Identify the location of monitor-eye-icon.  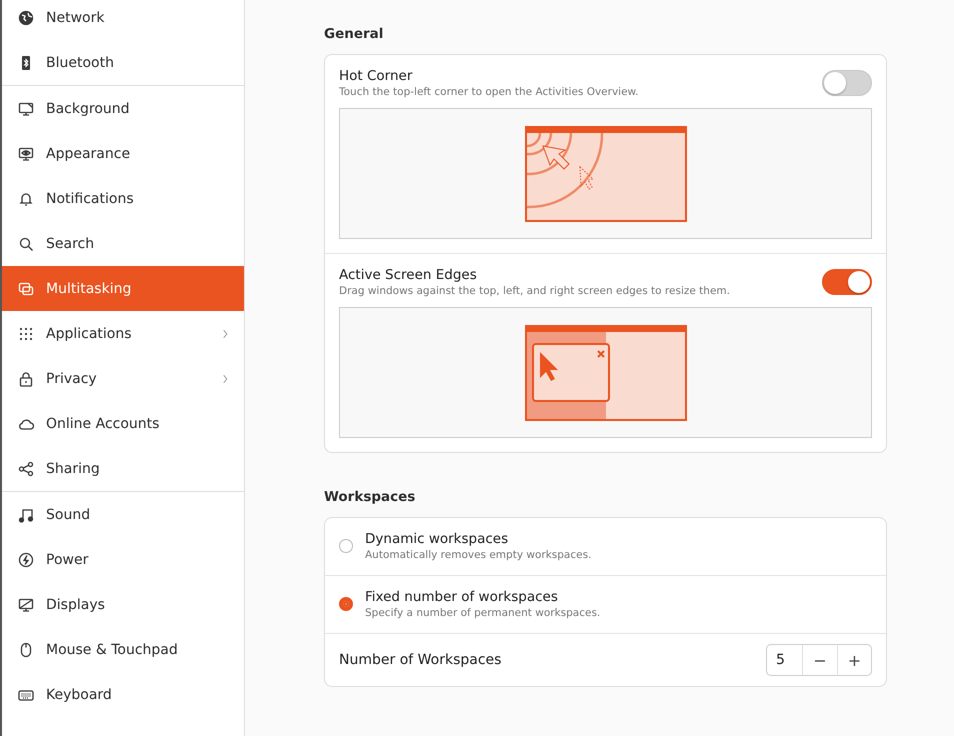
(26, 154).